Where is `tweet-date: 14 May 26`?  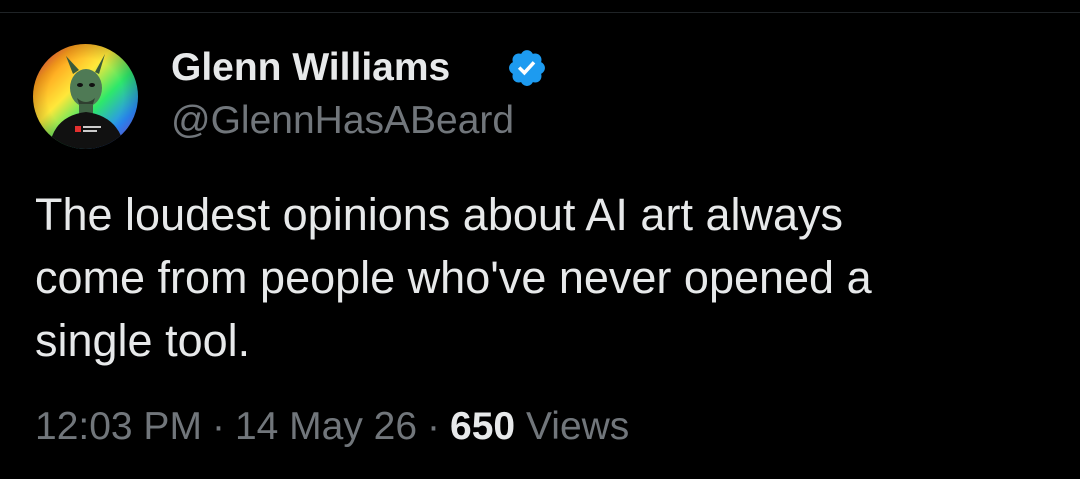 tweet-date: 14 May 26 is located at coordinates (326, 426).